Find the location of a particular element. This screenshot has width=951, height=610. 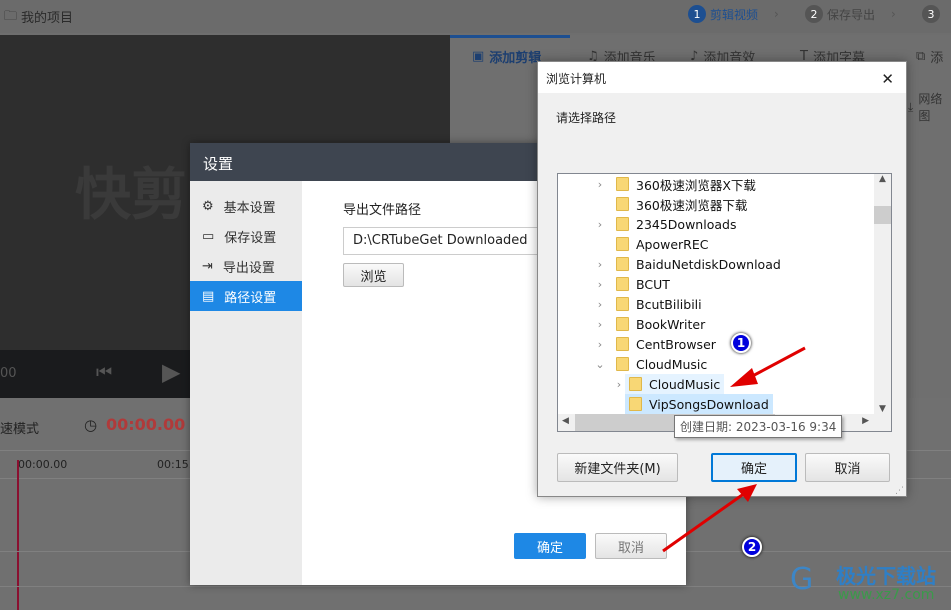

arrow-2-head is located at coordinates (747, 493).